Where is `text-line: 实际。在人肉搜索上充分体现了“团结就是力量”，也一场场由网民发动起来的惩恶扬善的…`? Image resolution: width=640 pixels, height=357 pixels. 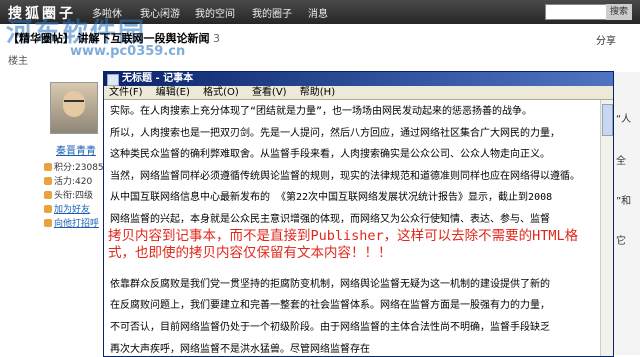
text-line: 实际。在人肉搜索上充分体现了“团结就是力量”，也一场场由网民发动起来的惩恶扬善的… is located at coordinates (321, 111).